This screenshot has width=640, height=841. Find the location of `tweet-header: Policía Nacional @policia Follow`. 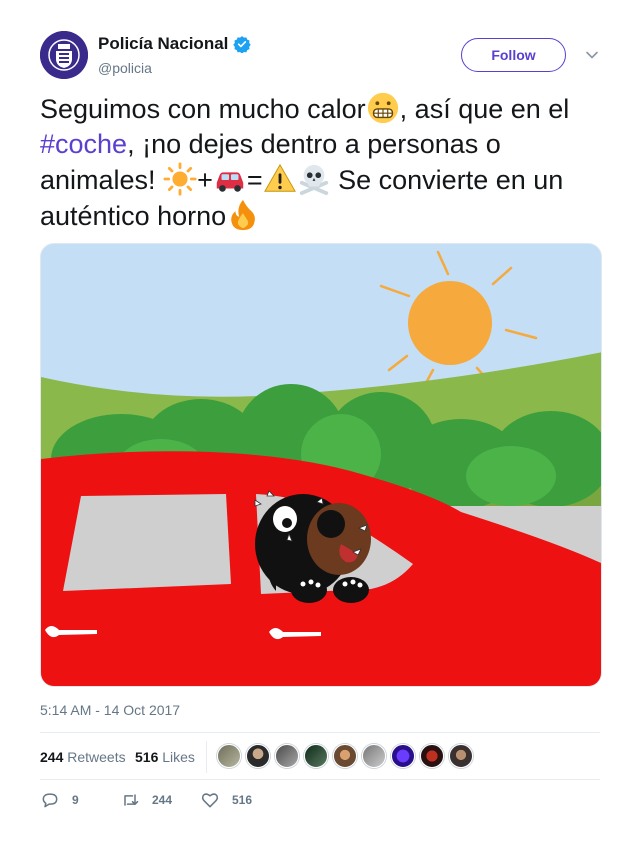

tweet-header: Policía Nacional @policia Follow is located at coordinates (320, 56).